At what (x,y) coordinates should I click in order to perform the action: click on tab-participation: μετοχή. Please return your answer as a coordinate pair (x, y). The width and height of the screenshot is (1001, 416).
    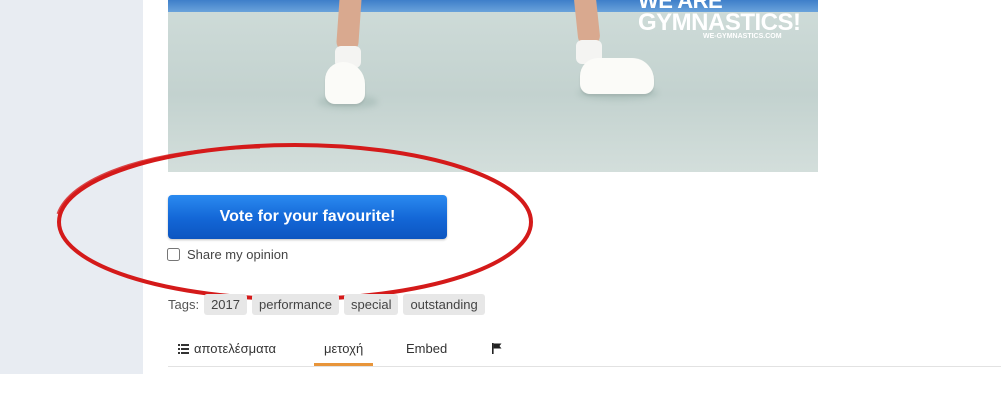
    Looking at the image, I should click on (344, 349).